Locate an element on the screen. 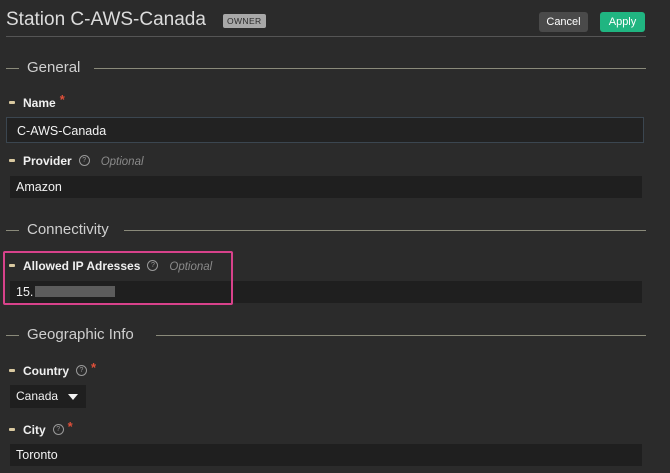  name-label: Name * is located at coordinates (37, 101).